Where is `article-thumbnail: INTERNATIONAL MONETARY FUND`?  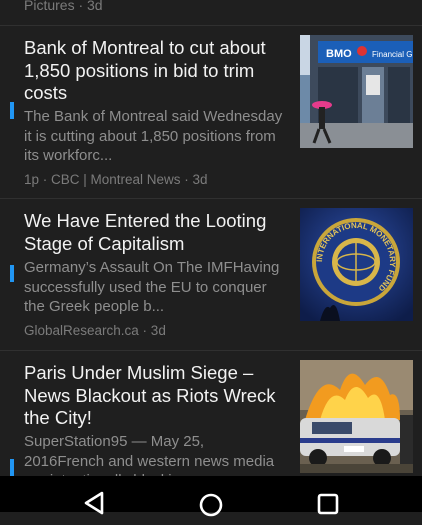 article-thumbnail: INTERNATIONAL MONETARY FUND is located at coordinates (356, 264).